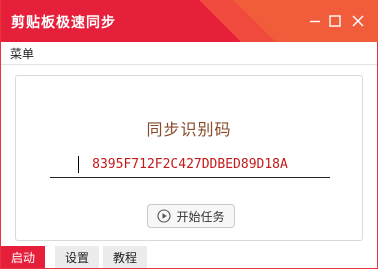  I want to click on play-circle-icon, so click(164, 216).